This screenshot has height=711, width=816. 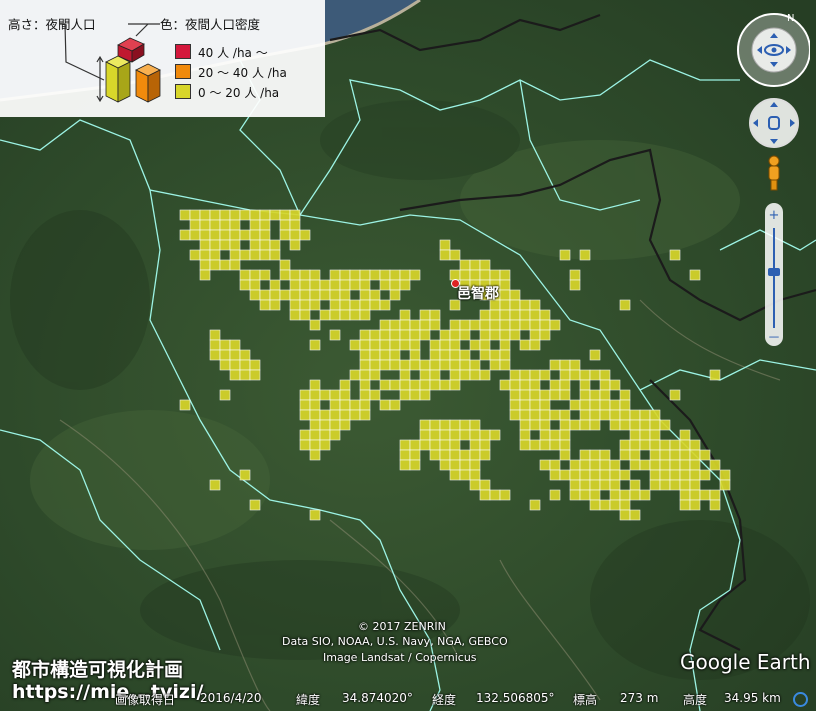 What do you see at coordinates (402, 626) in the screenshot?
I see `copyright-zenrin: © 2017 ZENRIN` at bounding box center [402, 626].